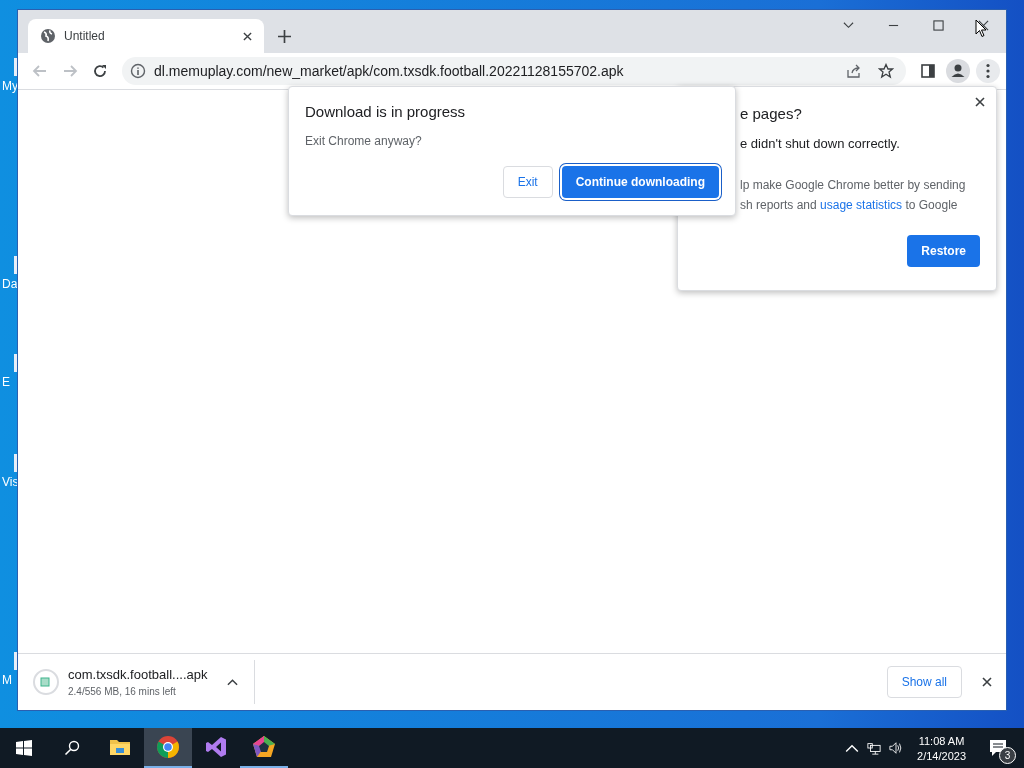 The height and width of the screenshot is (768, 1024). Describe the element at coordinates (284, 36) in the screenshot. I see `new-tab-icon` at that location.